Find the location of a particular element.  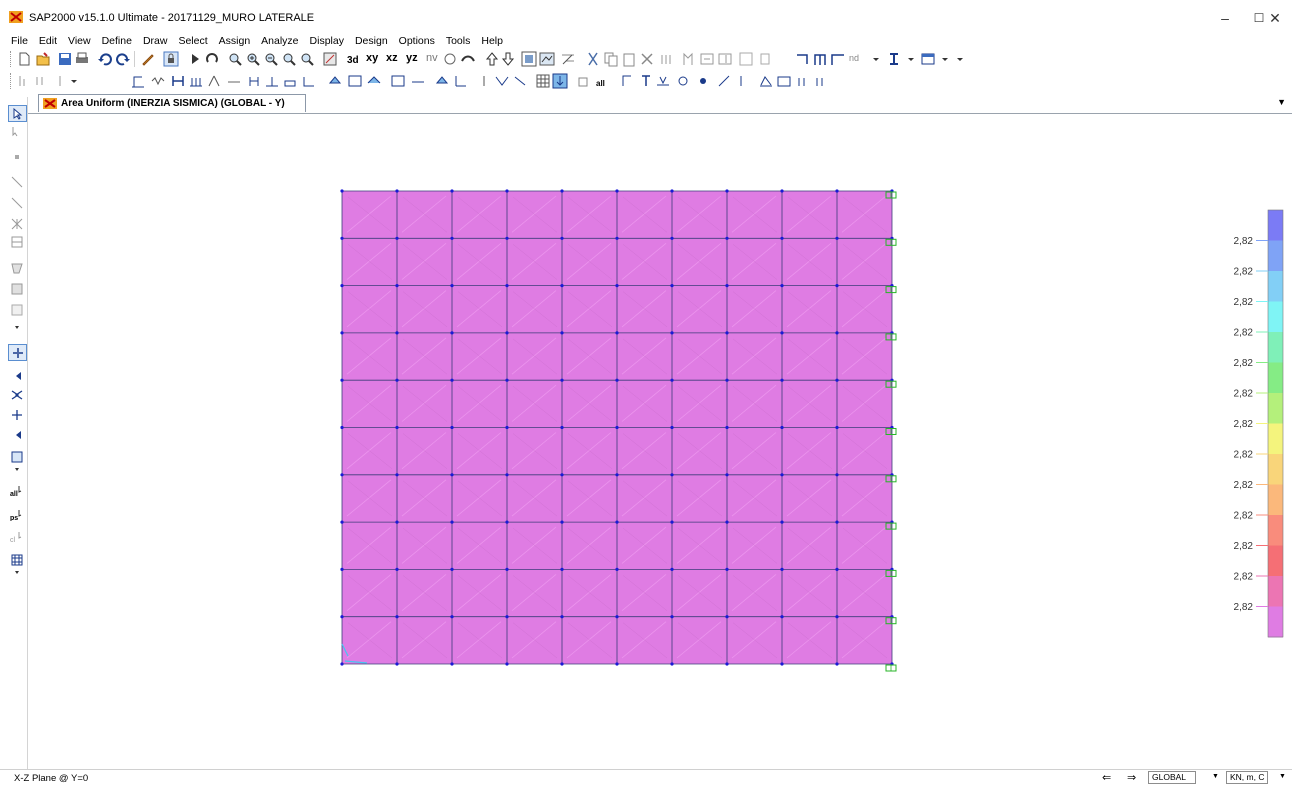

area-results-icon is located at coordinates (628, 81).